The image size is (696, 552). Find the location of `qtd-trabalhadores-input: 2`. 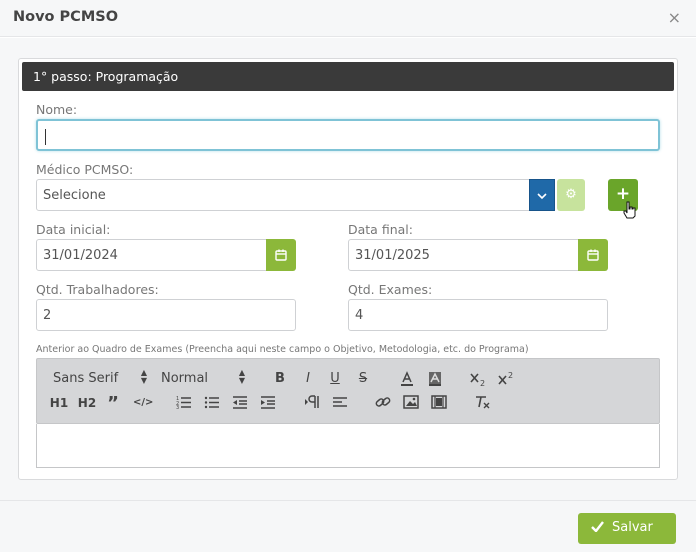

qtd-trabalhadores-input: 2 is located at coordinates (166, 315).